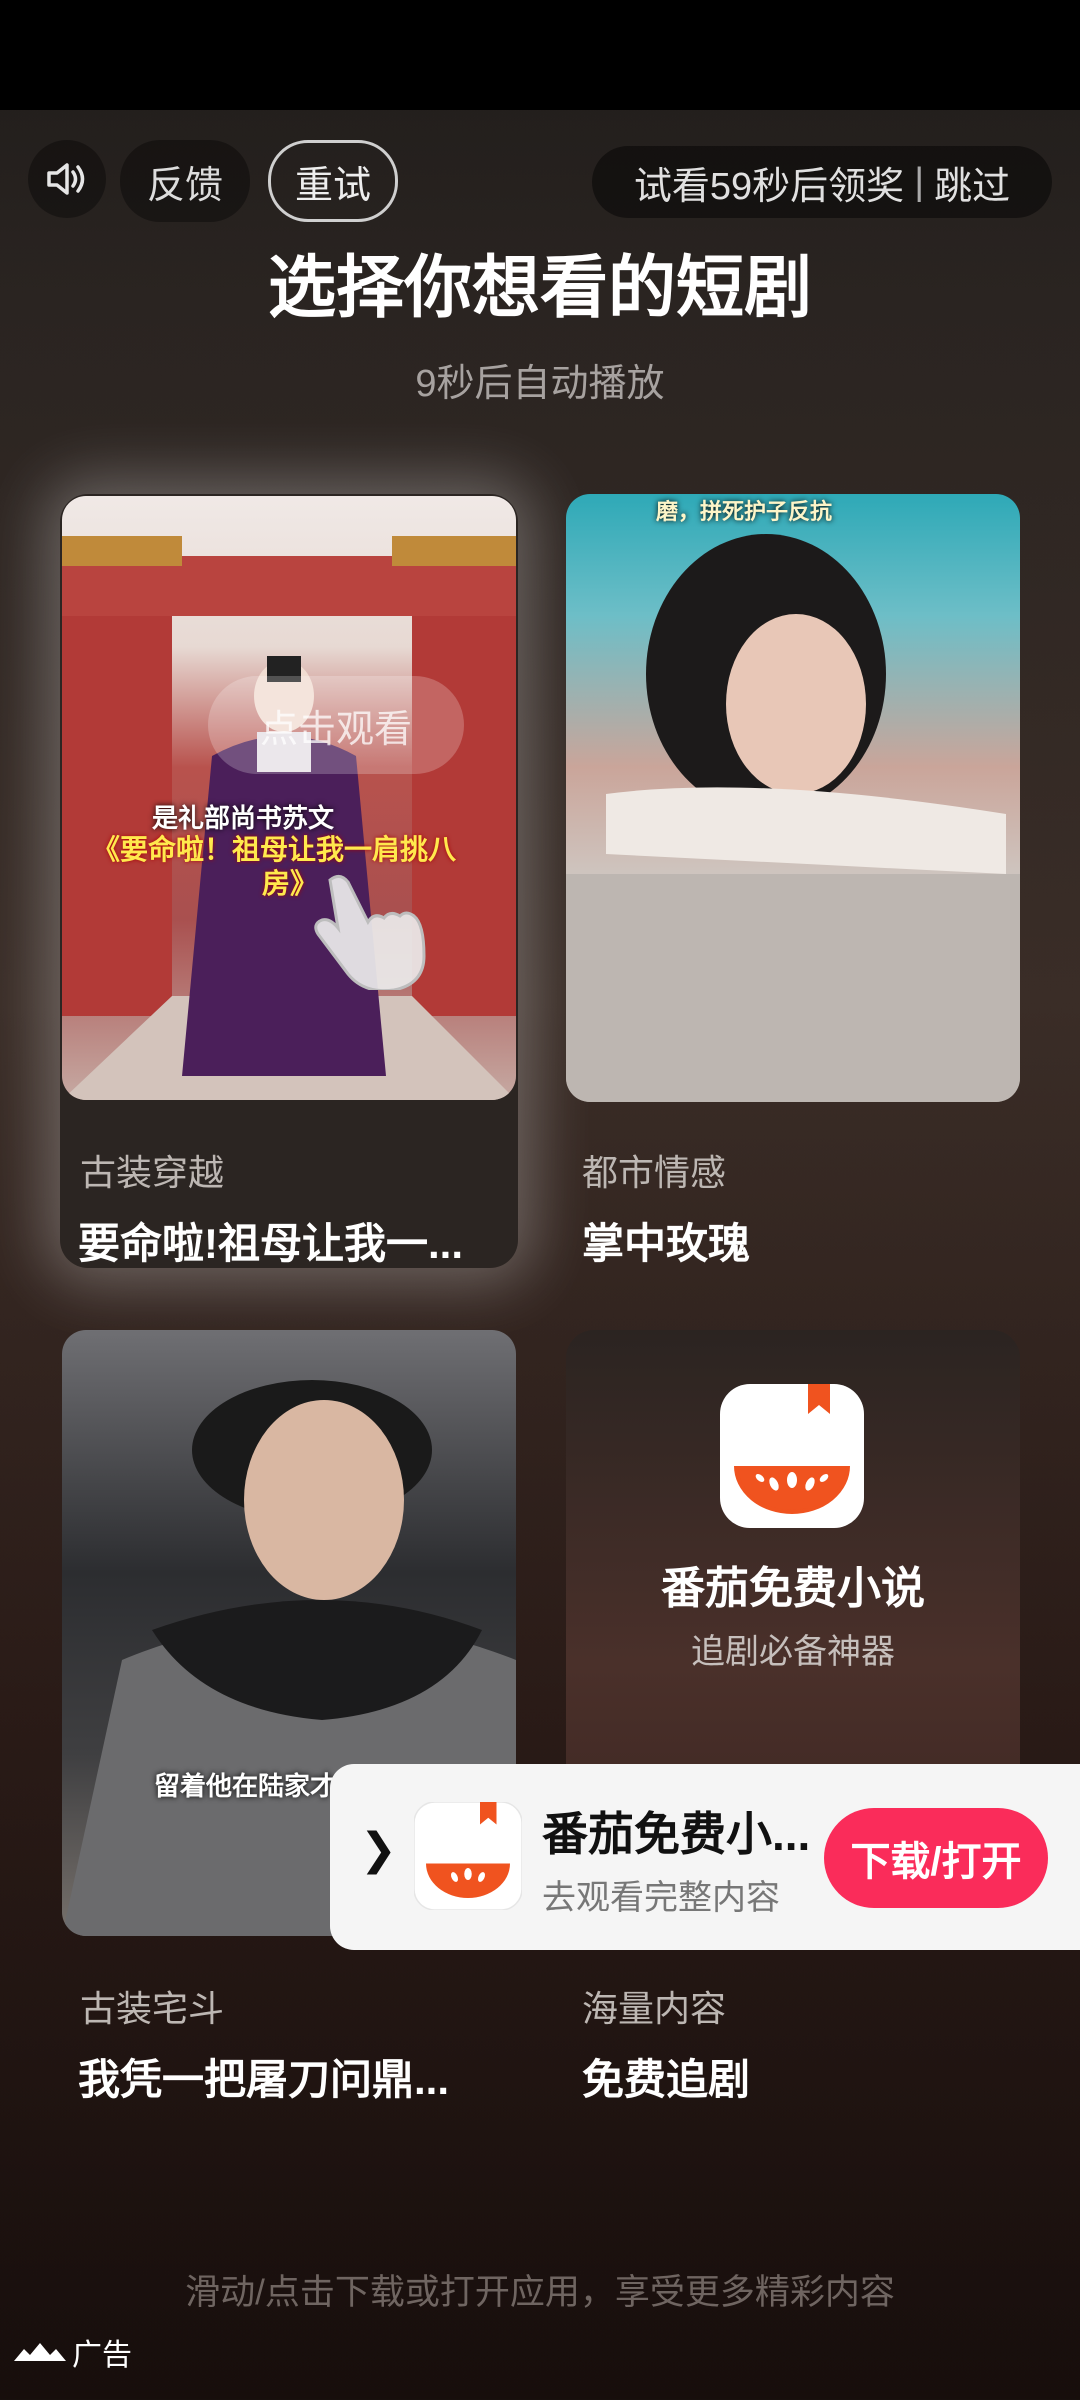 Image resolution: width=1080 pixels, height=2400 pixels. Describe the element at coordinates (152, 1172) in the screenshot. I see `genre-label-1: 古装穿越` at that location.